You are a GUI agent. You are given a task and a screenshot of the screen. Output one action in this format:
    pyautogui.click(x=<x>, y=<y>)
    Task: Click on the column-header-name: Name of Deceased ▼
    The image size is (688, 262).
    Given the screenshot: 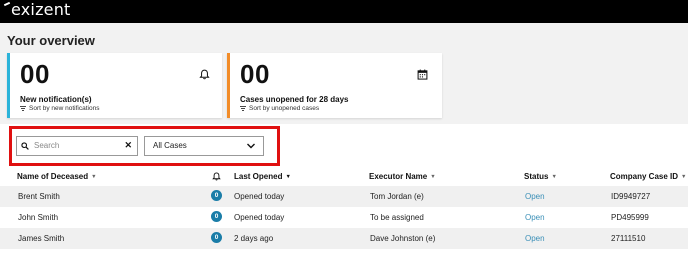 What is the action you would take?
    pyautogui.click(x=57, y=176)
    